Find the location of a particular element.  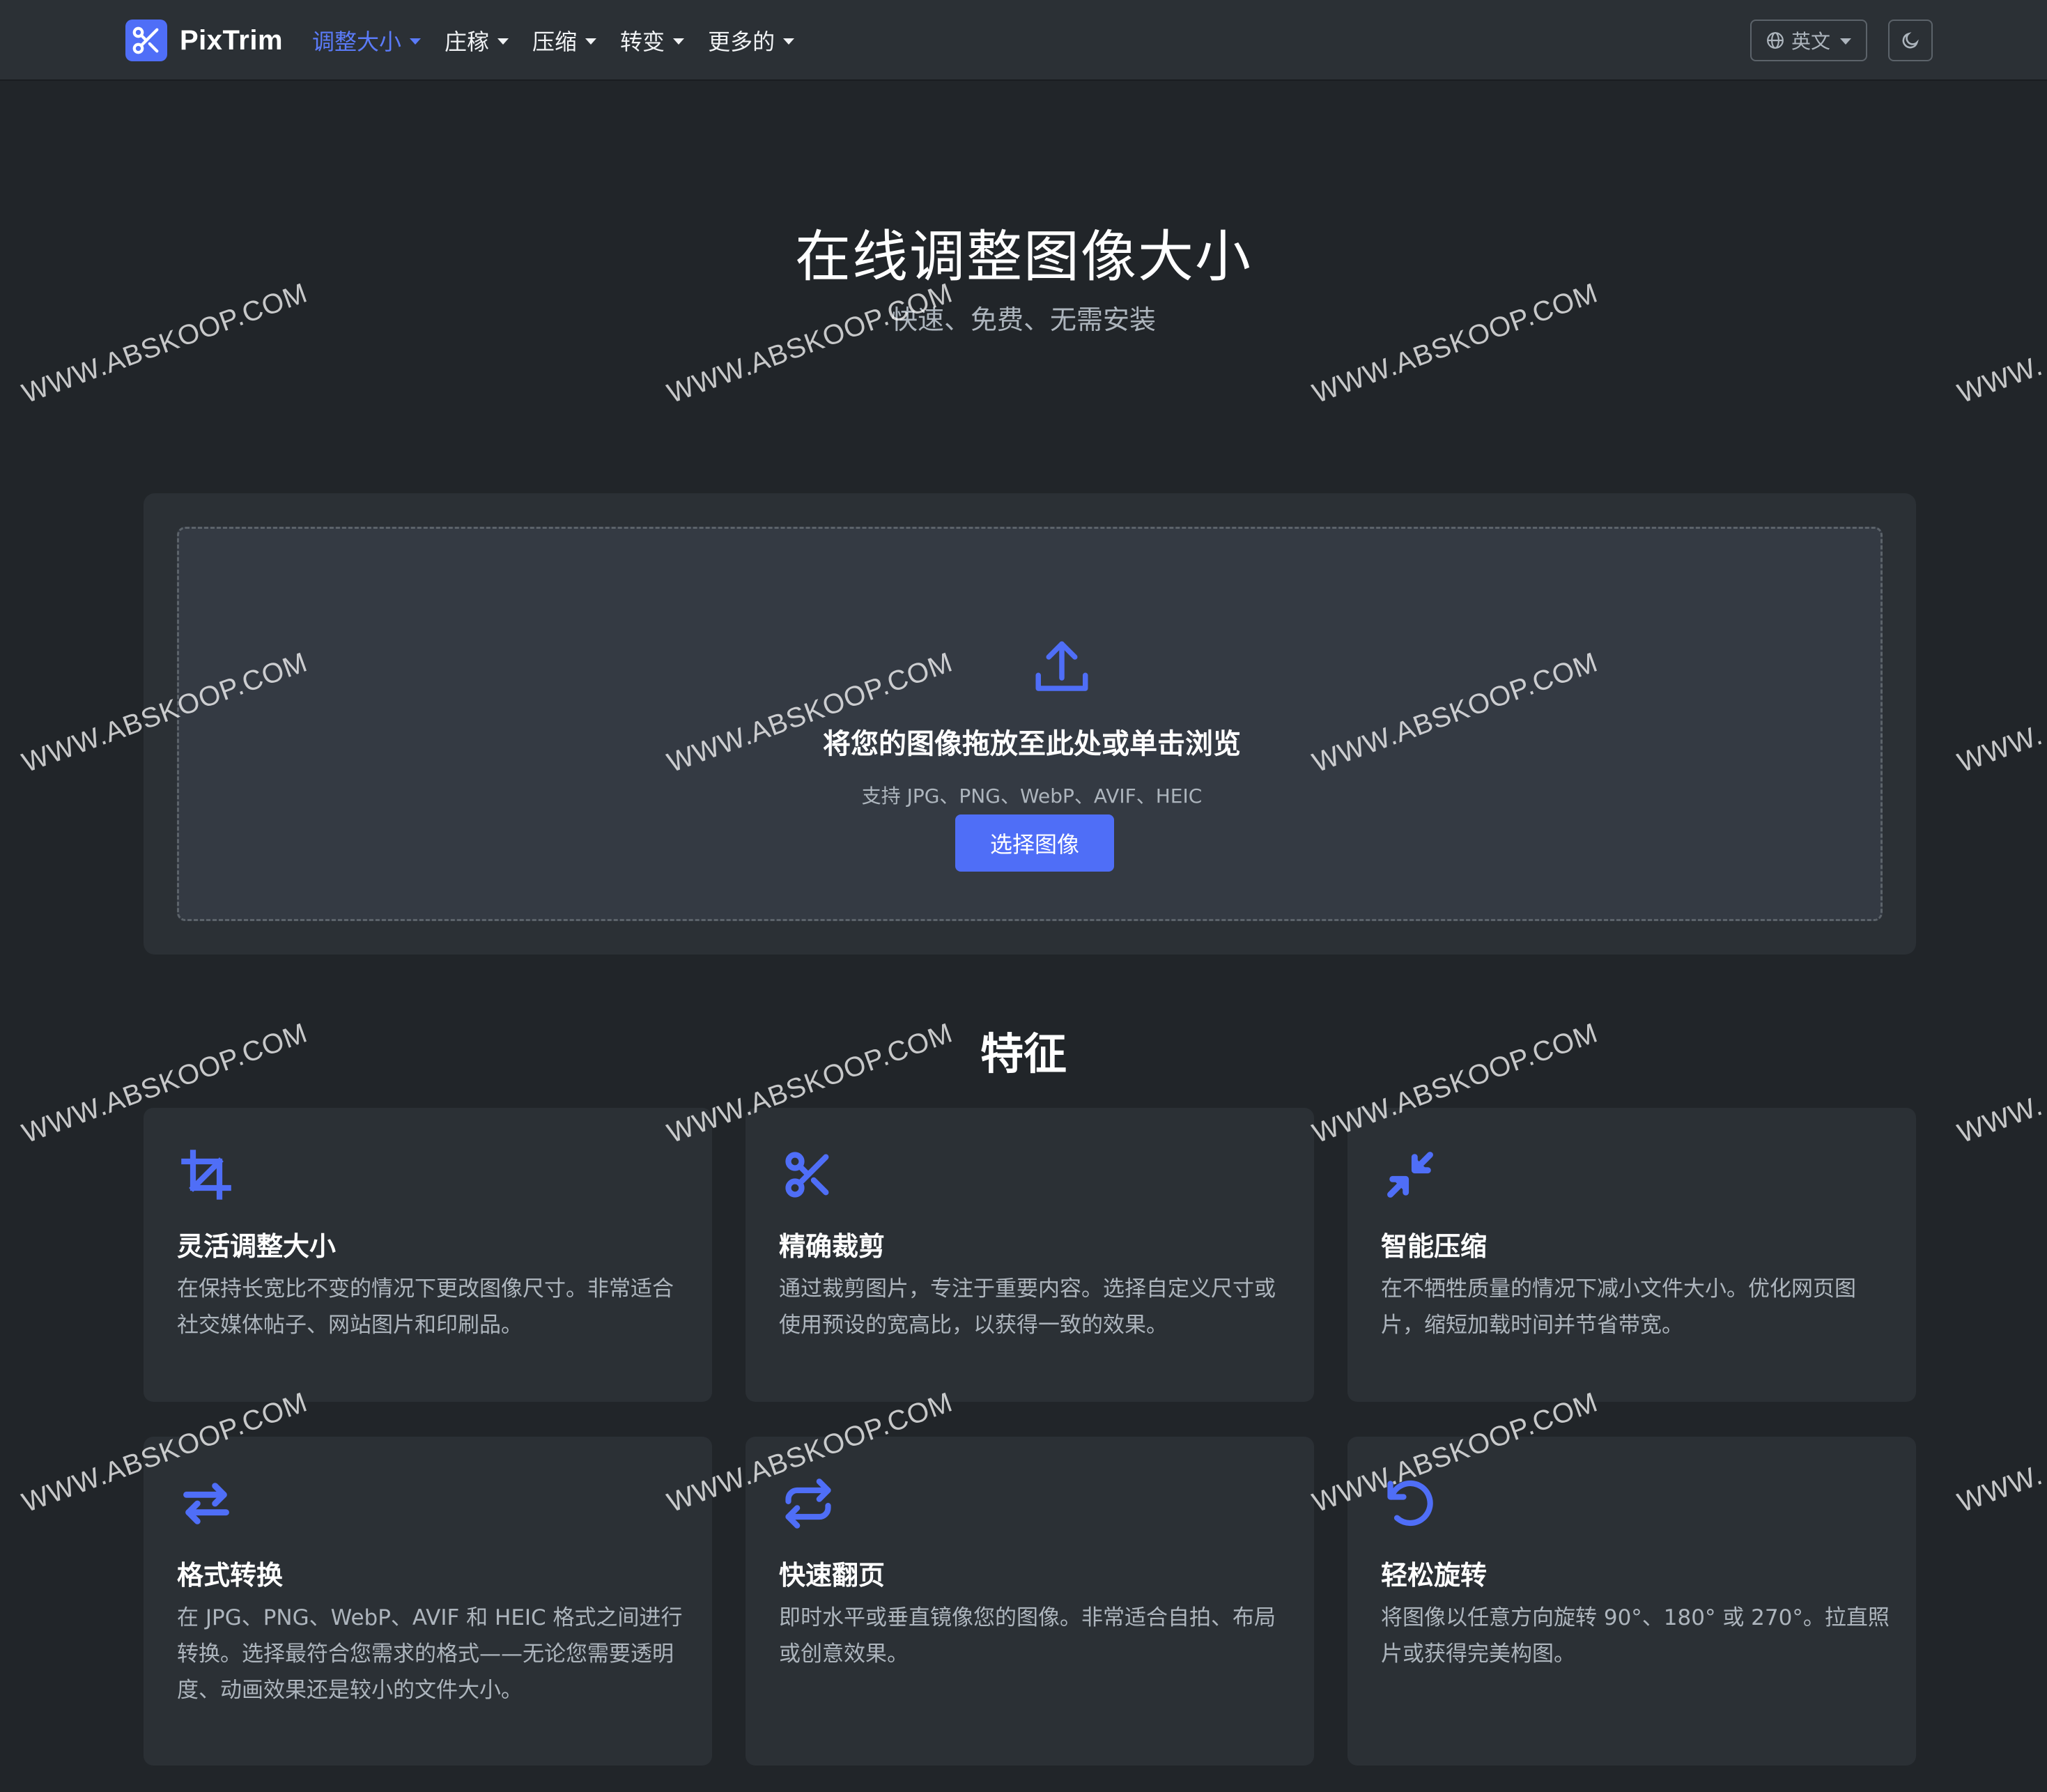

nav-compress-label: 压缩 is located at coordinates (555, 42).